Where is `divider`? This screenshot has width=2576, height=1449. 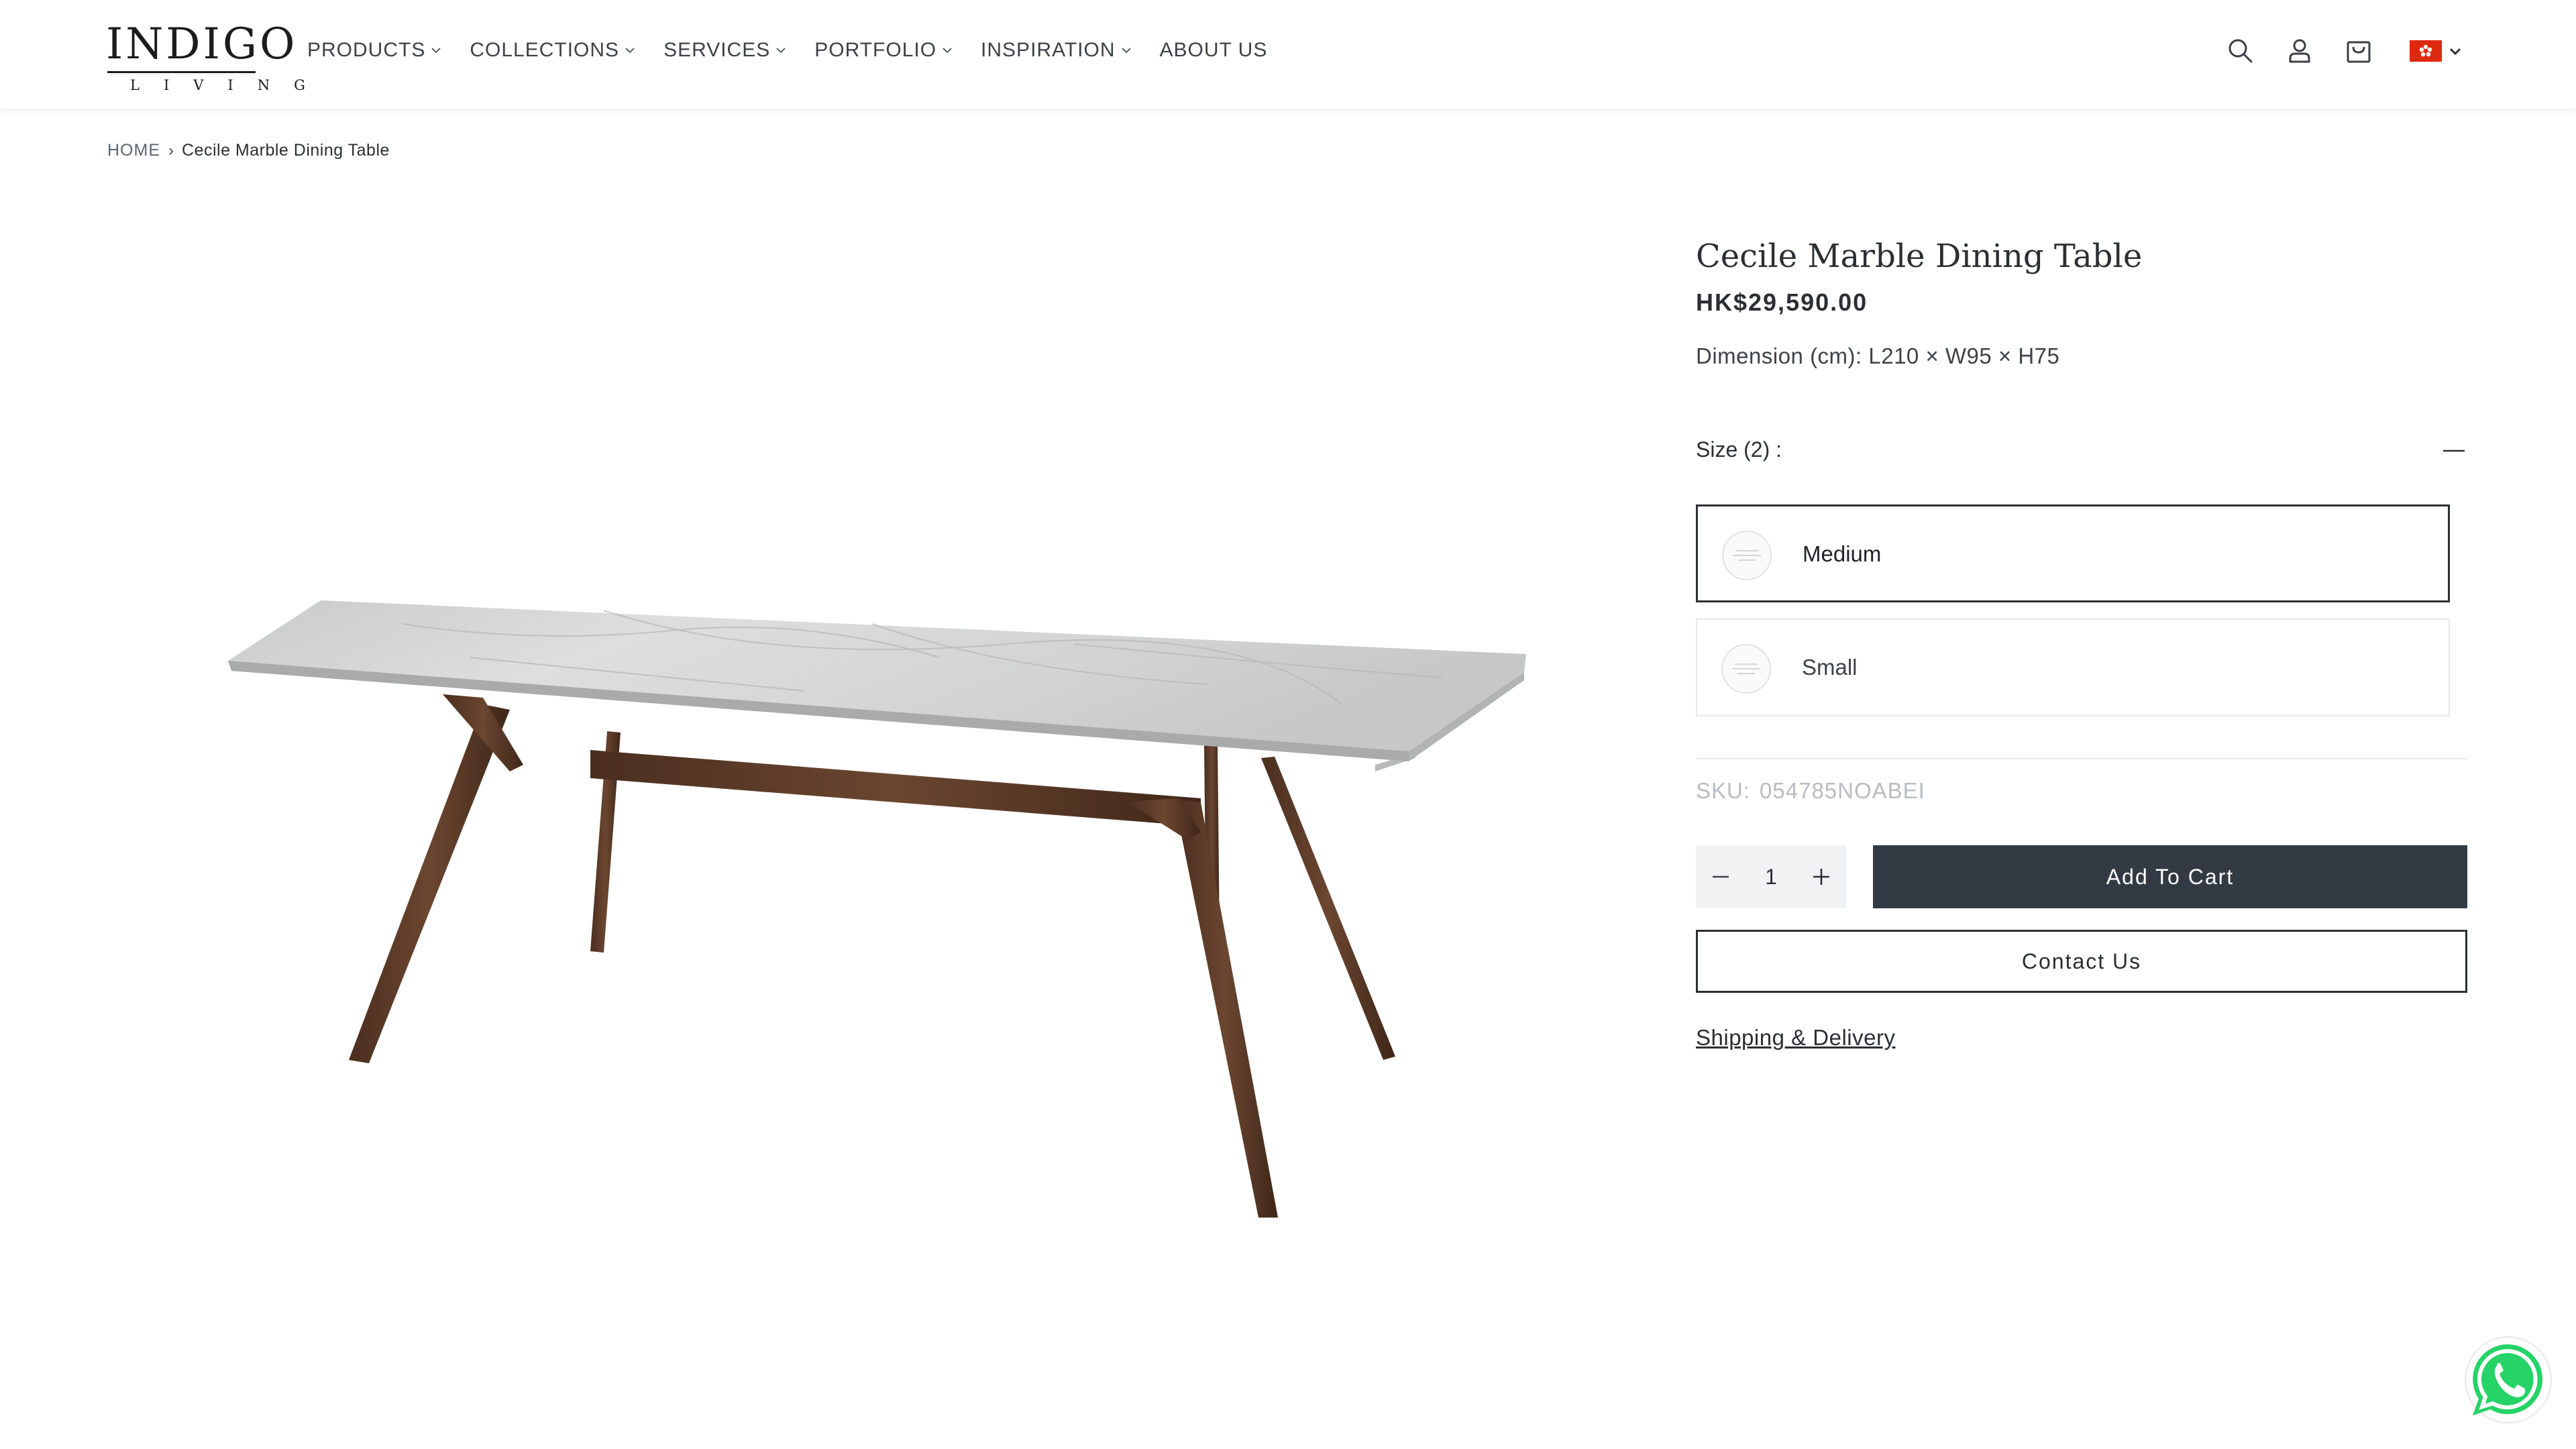 divider is located at coordinates (2081, 758).